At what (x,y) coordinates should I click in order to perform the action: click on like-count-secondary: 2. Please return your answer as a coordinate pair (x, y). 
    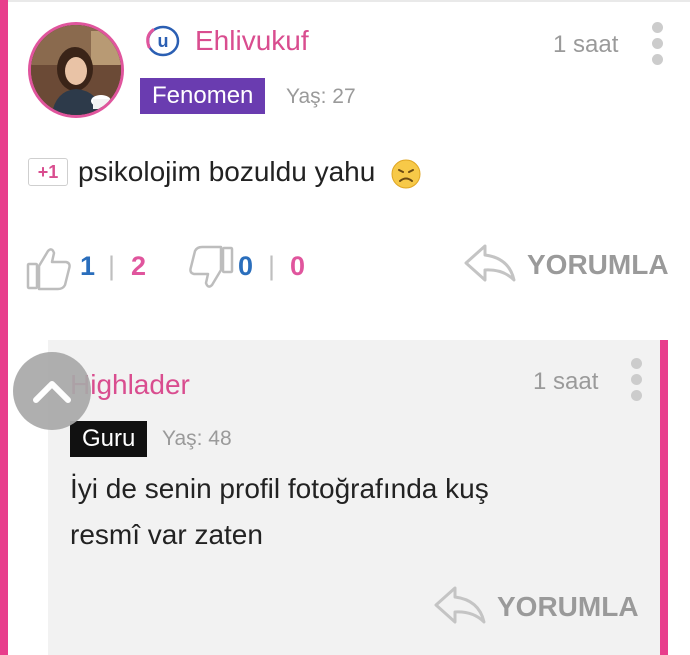
    Looking at the image, I should click on (139, 266).